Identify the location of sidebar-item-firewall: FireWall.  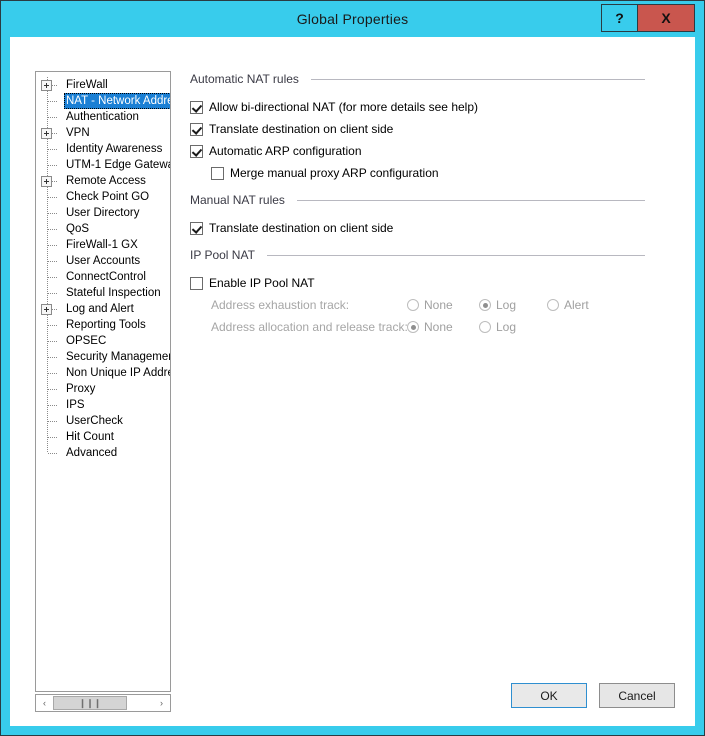
(103, 85).